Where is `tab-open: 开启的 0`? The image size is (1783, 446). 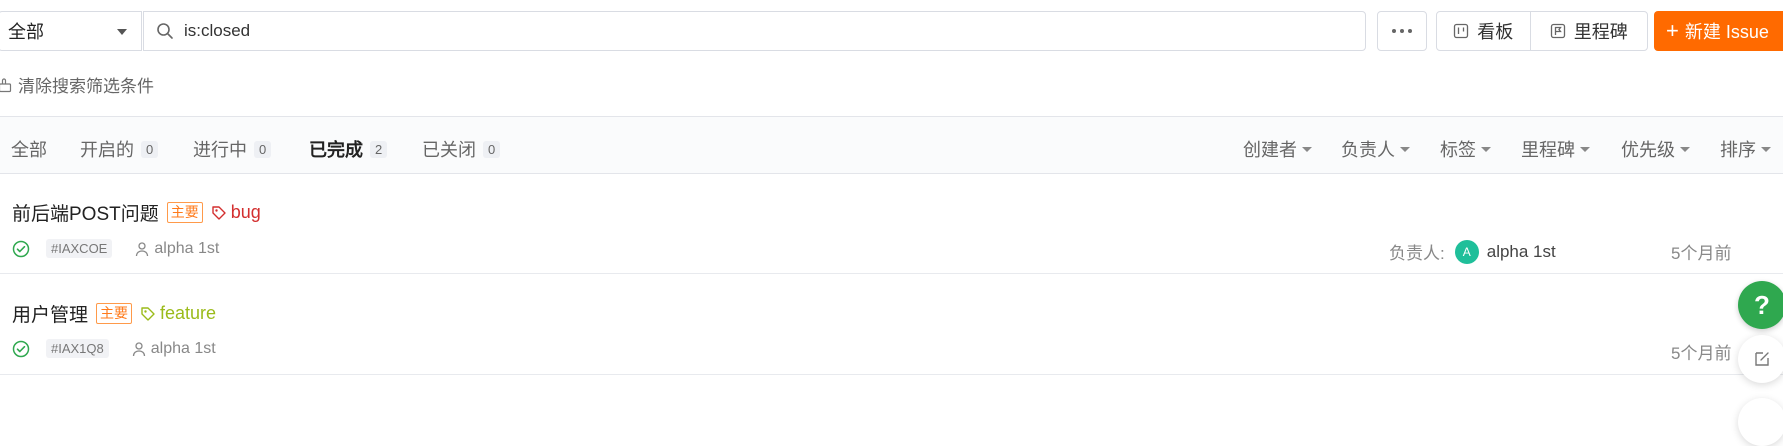
tab-open: 开启的 0 is located at coordinates (119, 149).